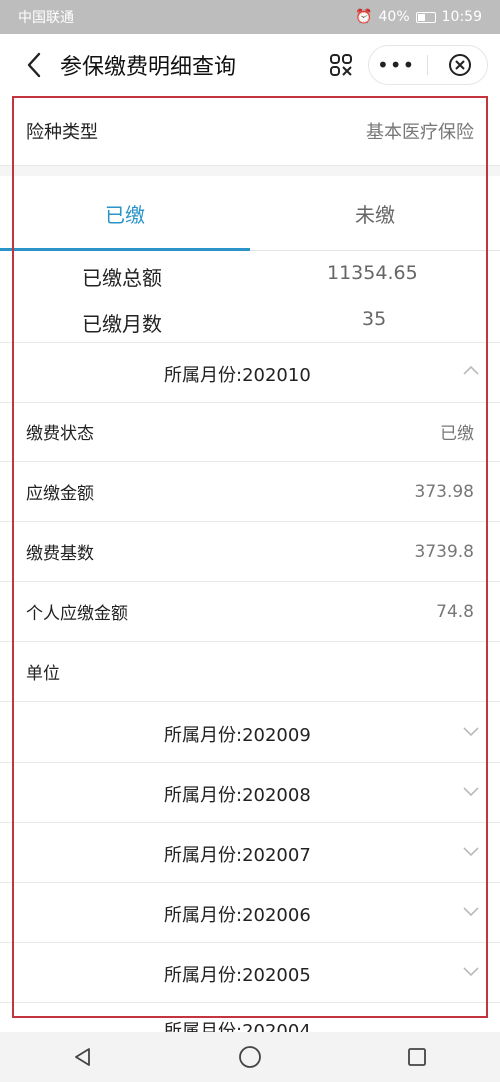 The width and height of the screenshot is (500, 1082). I want to click on detail-value: 已缴, so click(457, 434).